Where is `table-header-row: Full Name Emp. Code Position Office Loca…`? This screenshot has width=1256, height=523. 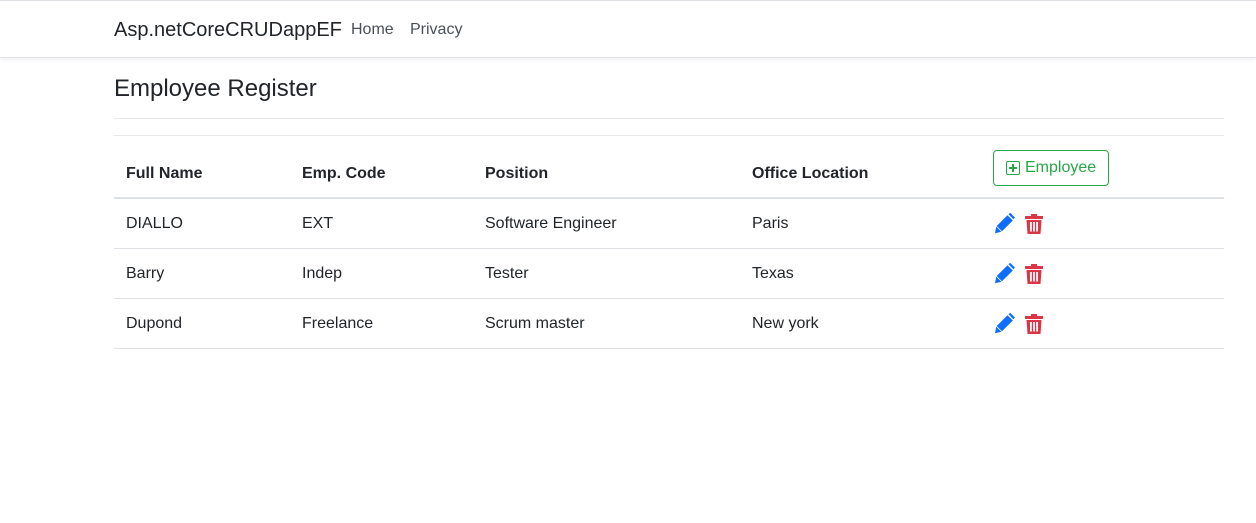 table-header-row: Full Name Emp. Code Position Office Loca… is located at coordinates (669, 167).